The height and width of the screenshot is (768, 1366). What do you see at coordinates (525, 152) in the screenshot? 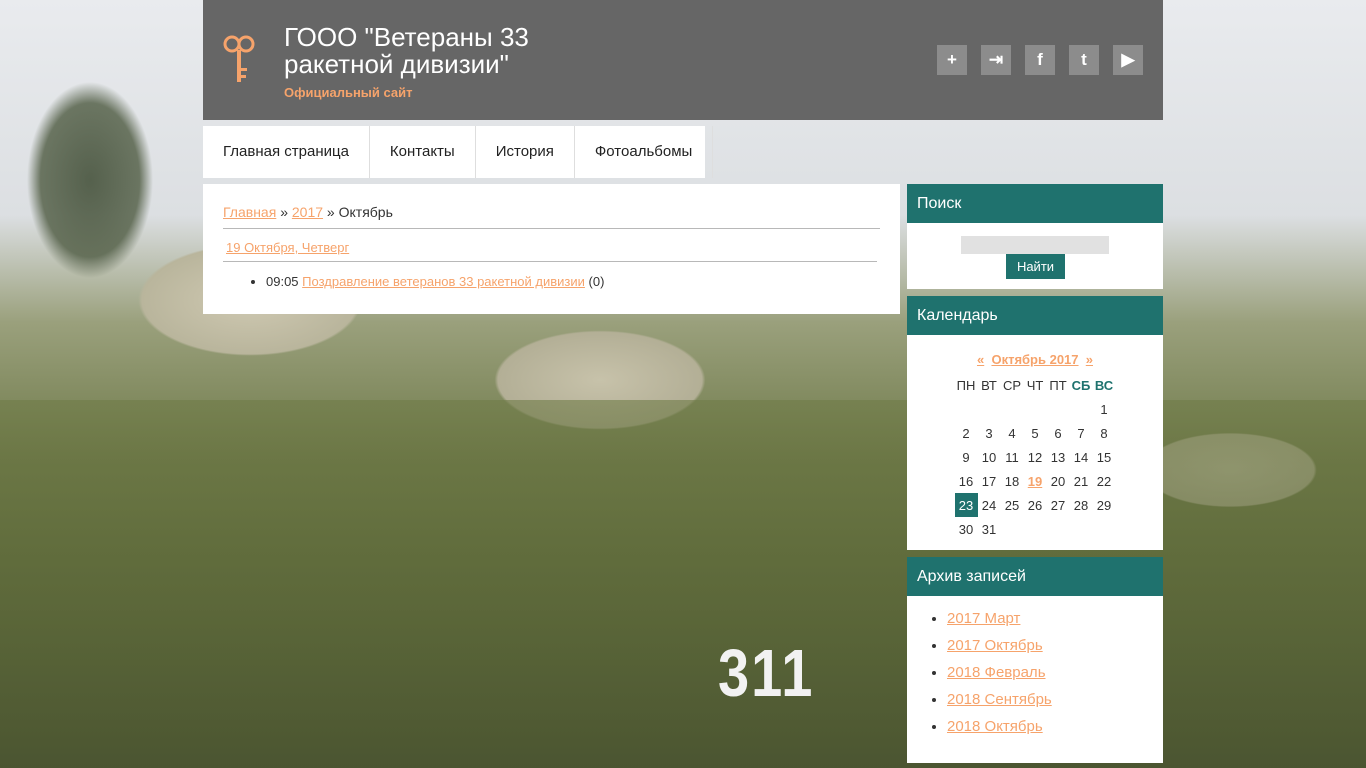
I see `nav-item-history: История` at bounding box center [525, 152].